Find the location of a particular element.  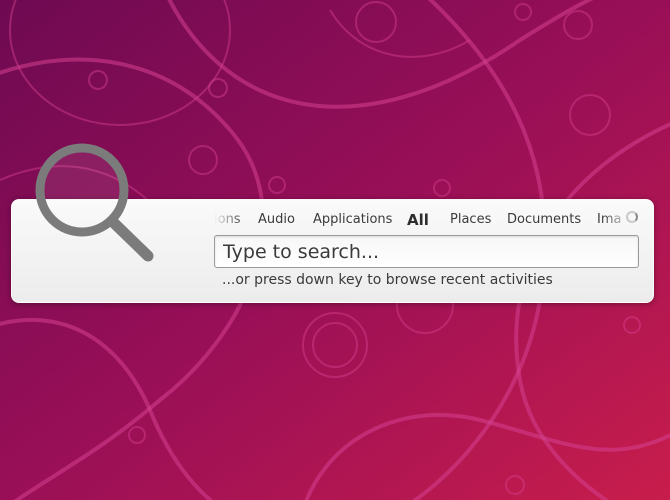

tab-conversations: ions is located at coordinates (227, 219).